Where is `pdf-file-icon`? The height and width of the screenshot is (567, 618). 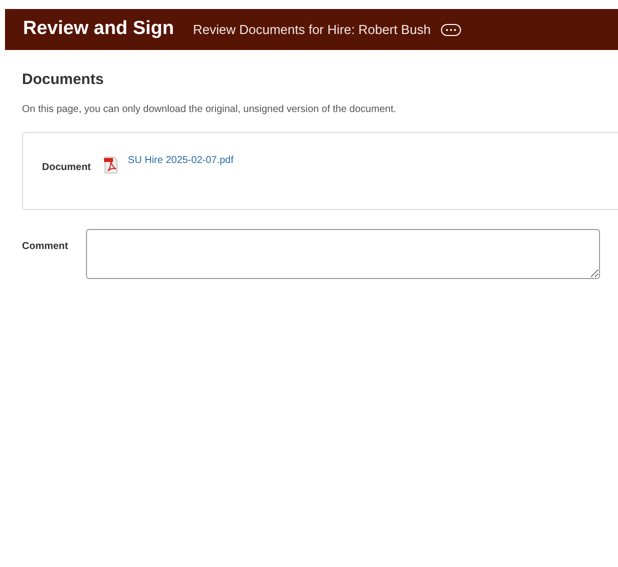
pdf-file-icon is located at coordinates (111, 165).